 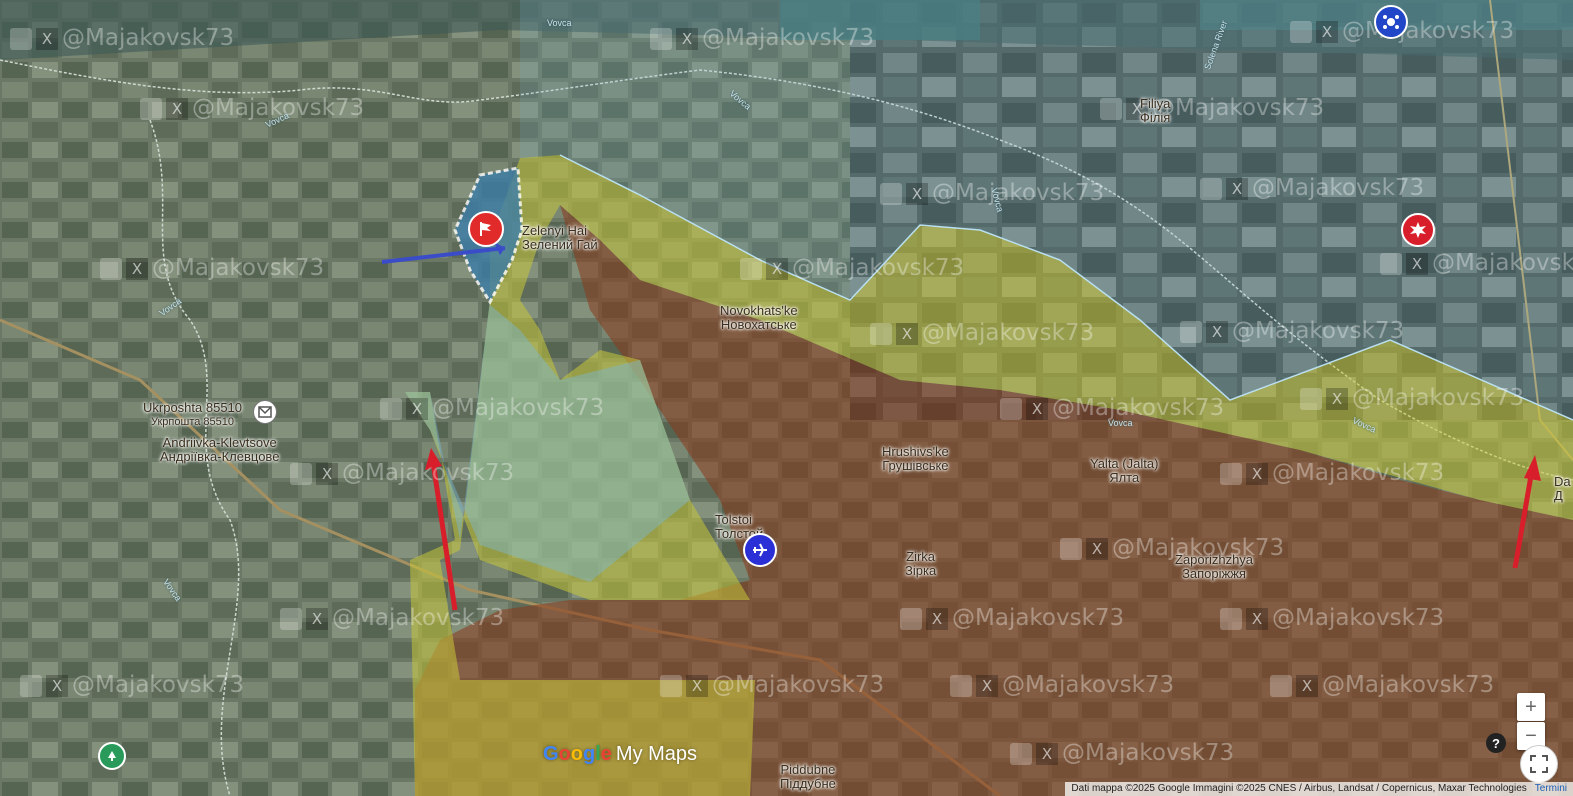 What do you see at coordinates (220, 449) in the screenshot?
I see `place-label-andriivka: Andriivka-Klevtsove Андріївка-Клевцове` at bounding box center [220, 449].